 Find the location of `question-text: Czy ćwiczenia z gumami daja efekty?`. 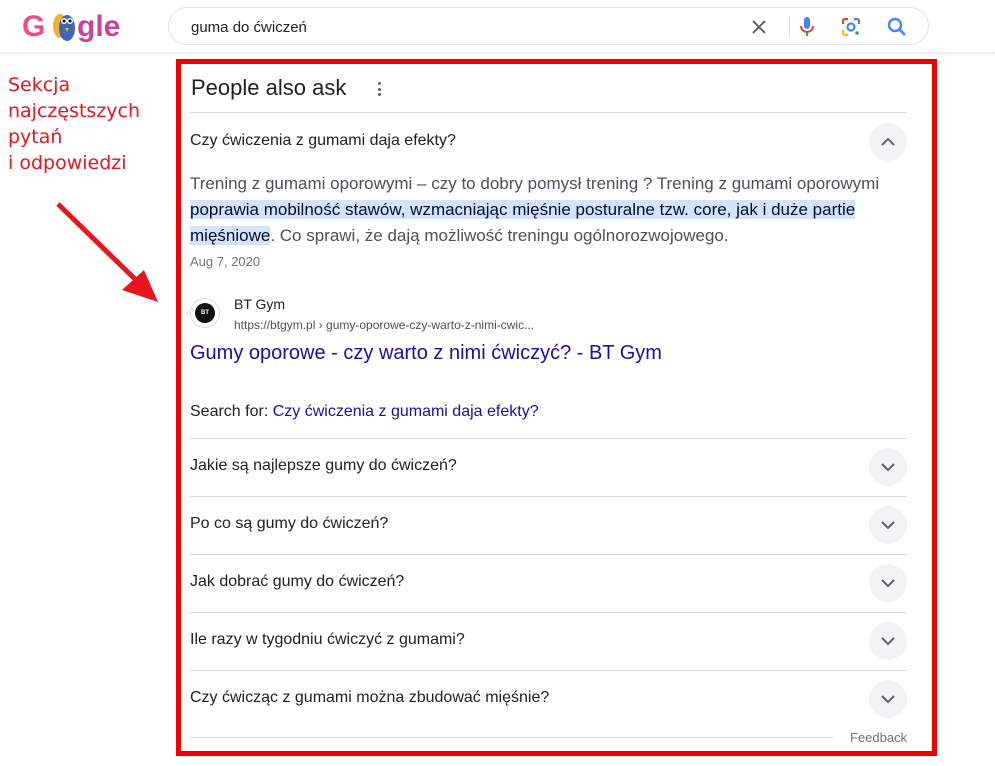

question-text: Czy ćwiczenia z gumami daja efekty? is located at coordinates (323, 140).